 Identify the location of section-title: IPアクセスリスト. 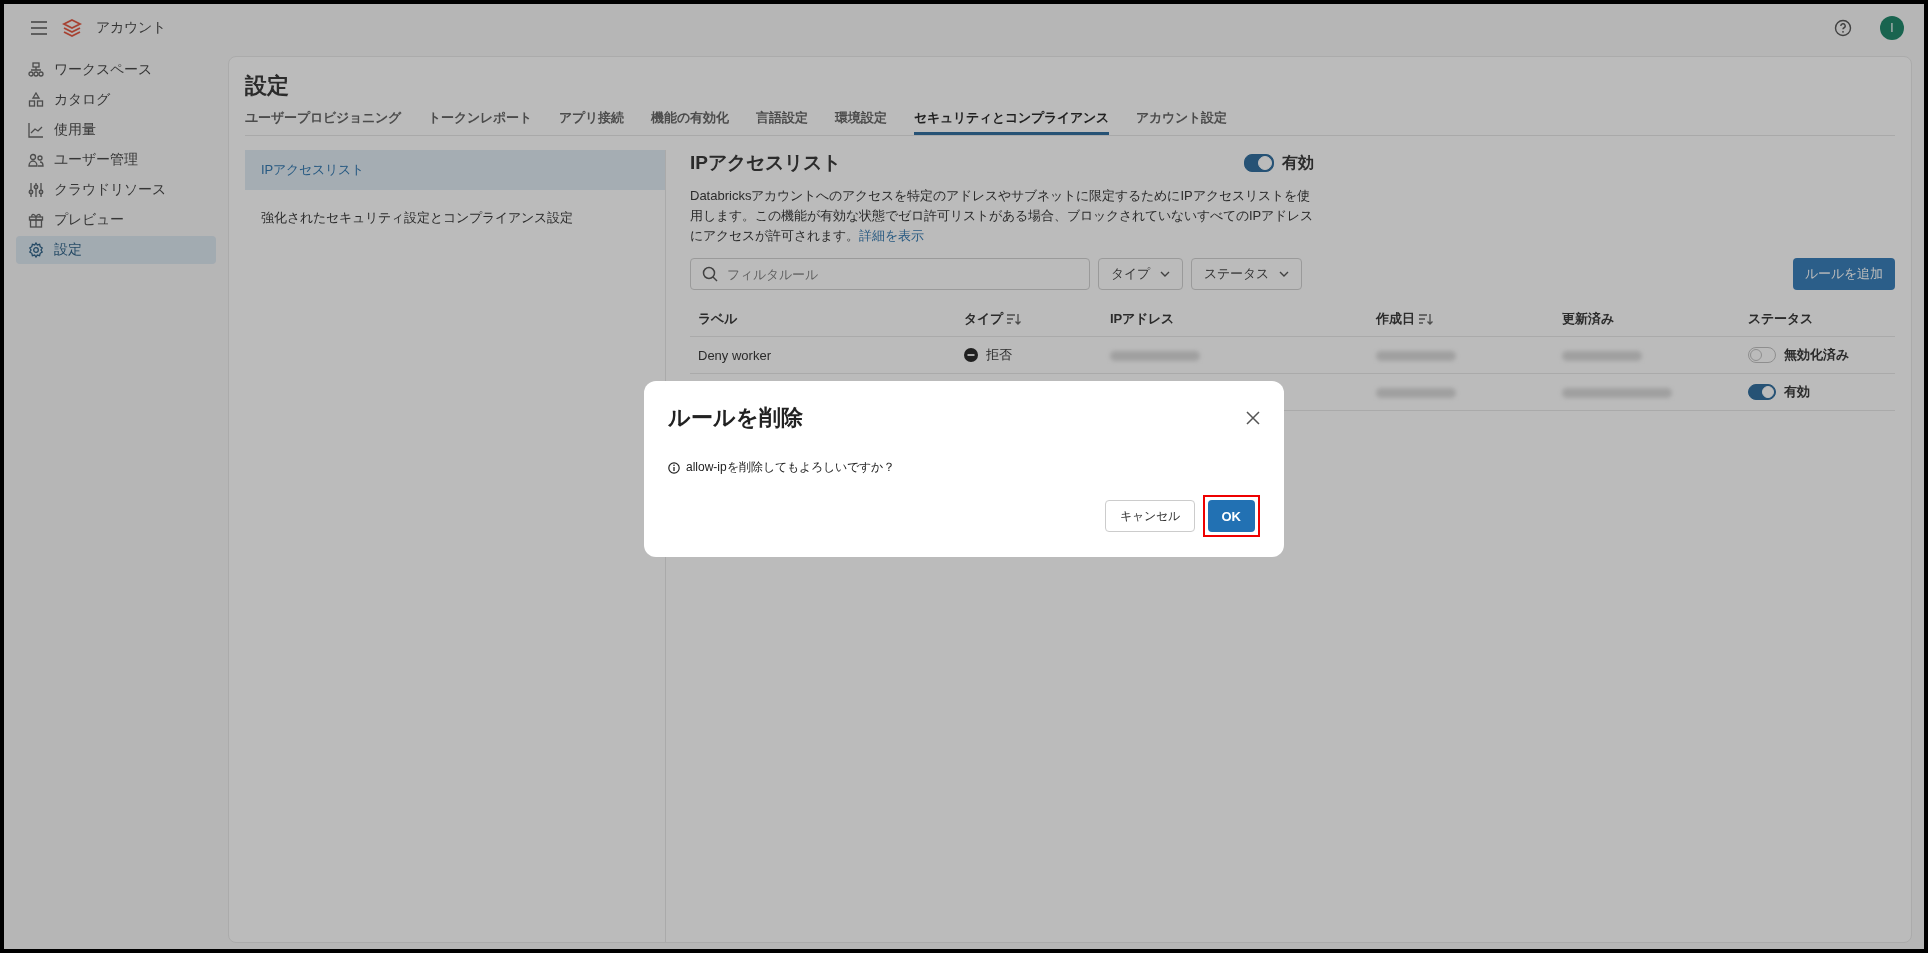
(766, 163).